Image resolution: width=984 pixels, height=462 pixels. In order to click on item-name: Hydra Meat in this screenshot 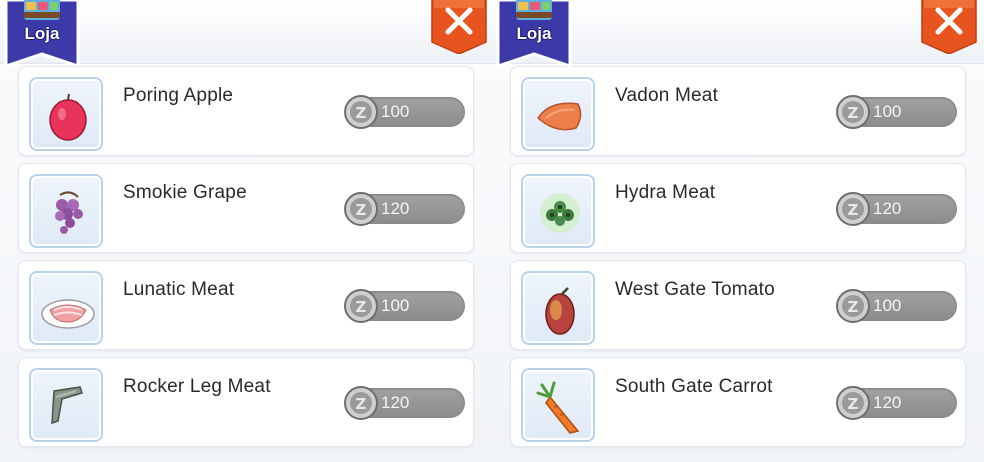, I will do `click(665, 192)`.